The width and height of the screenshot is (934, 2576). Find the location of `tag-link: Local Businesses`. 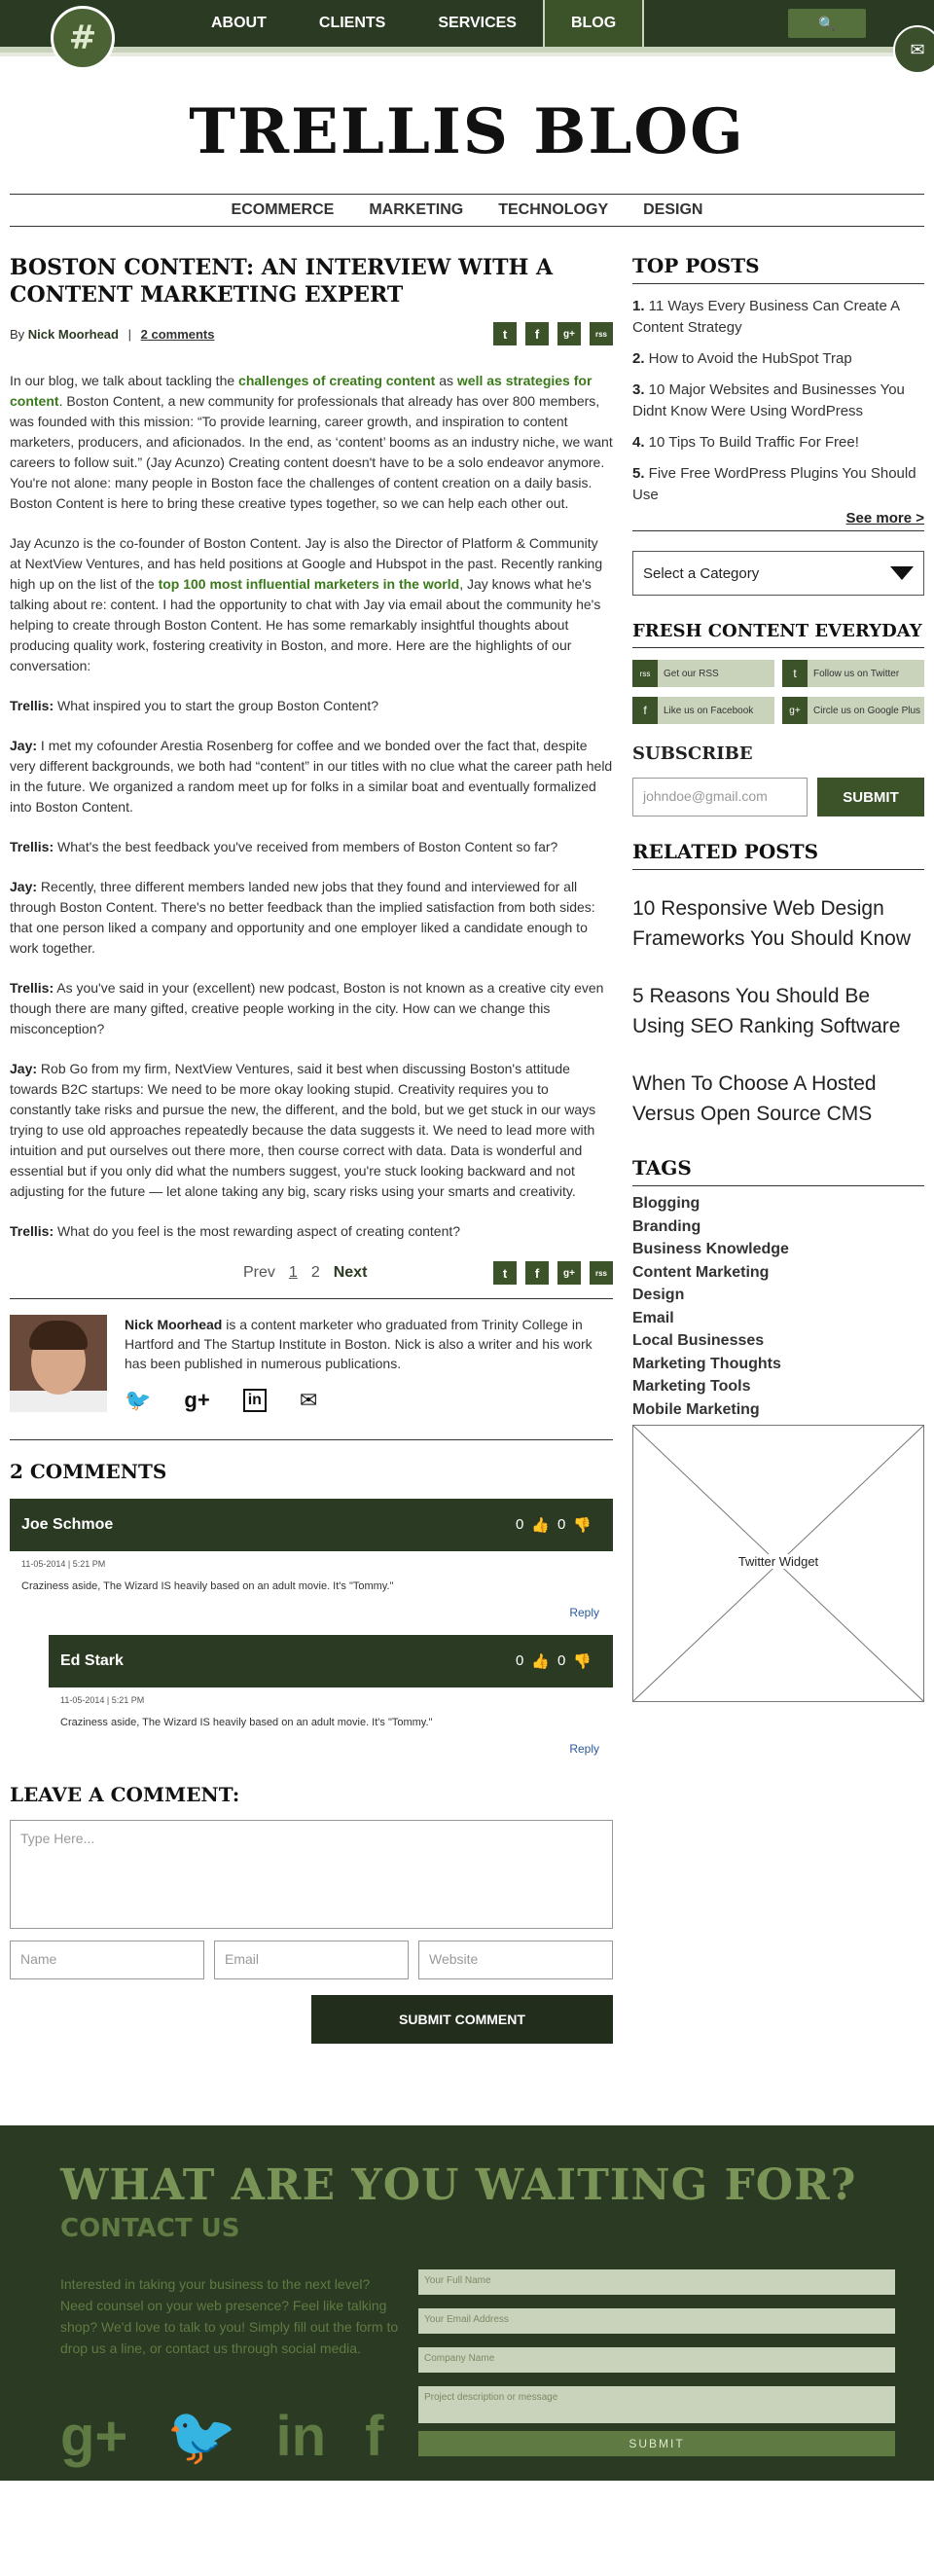

tag-link: Local Businesses is located at coordinates (778, 1341).